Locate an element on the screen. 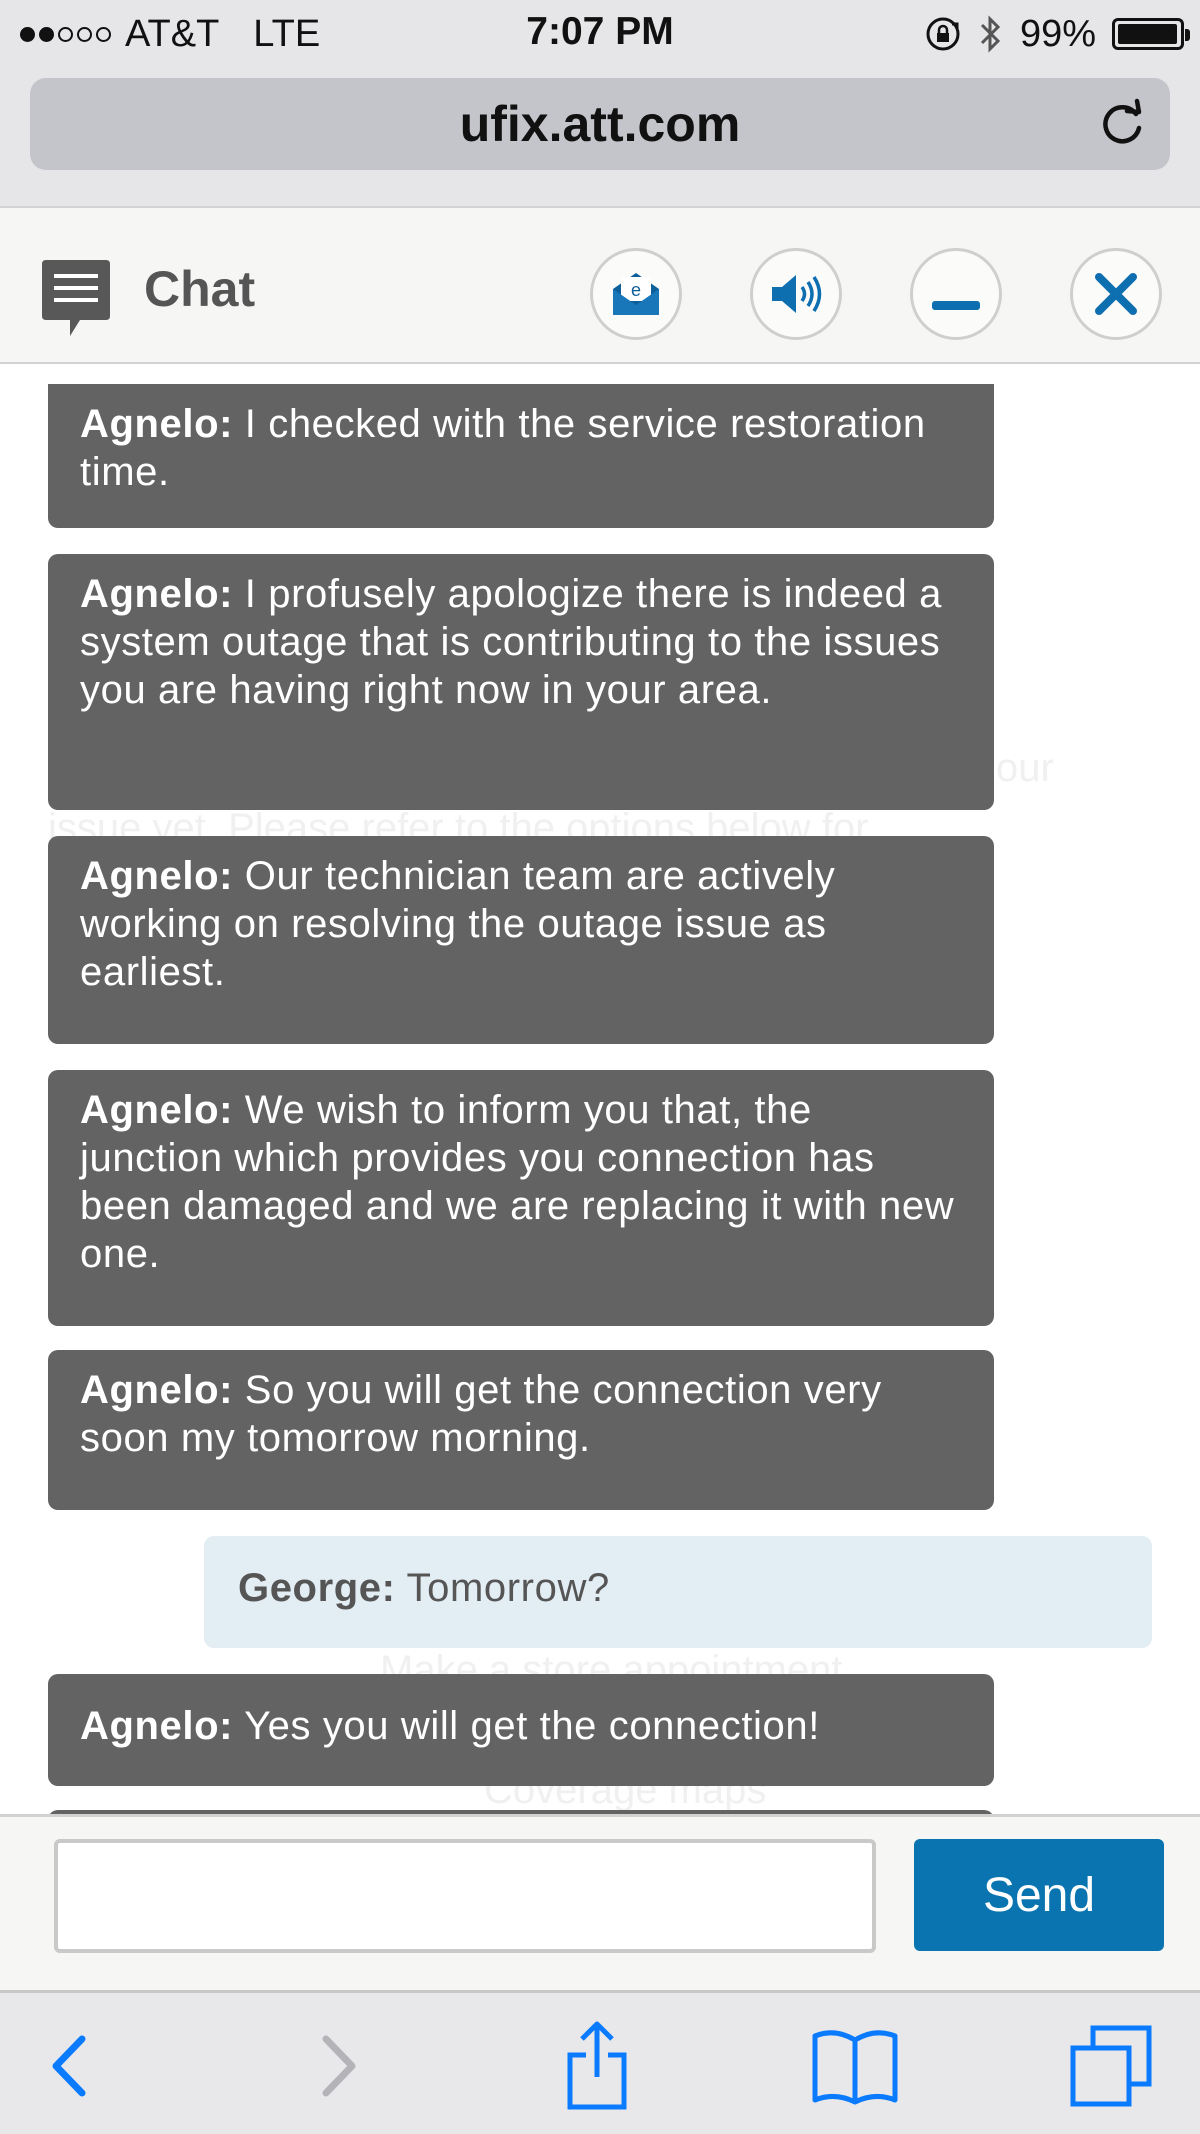 This screenshot has height=2134, width=1200. bluetooth-icon is located at coordinates (990, 34).